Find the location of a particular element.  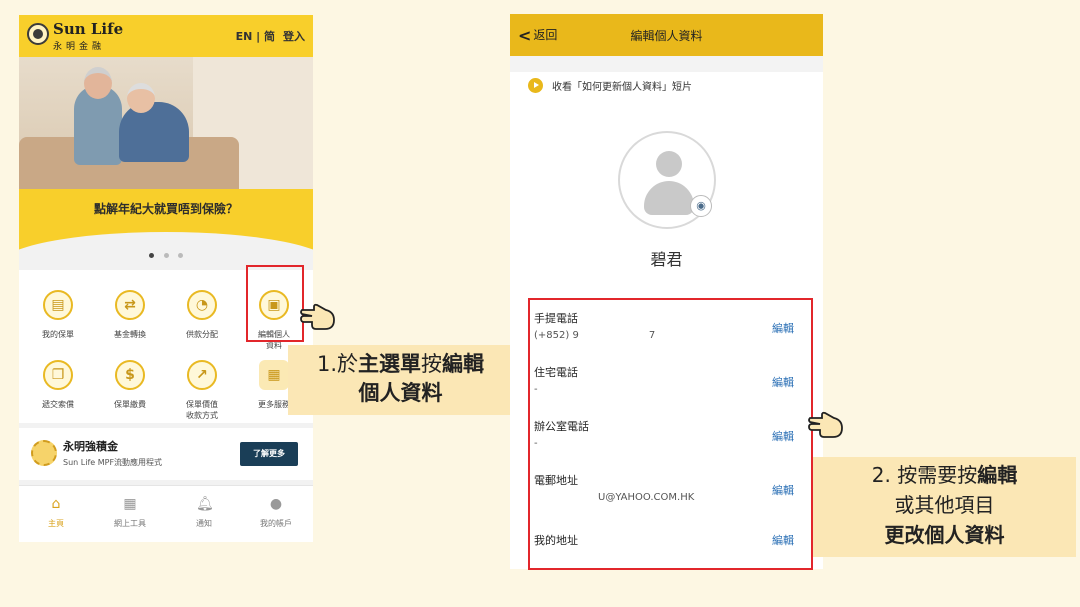

banner-photo is located at coordinates (166, 123).